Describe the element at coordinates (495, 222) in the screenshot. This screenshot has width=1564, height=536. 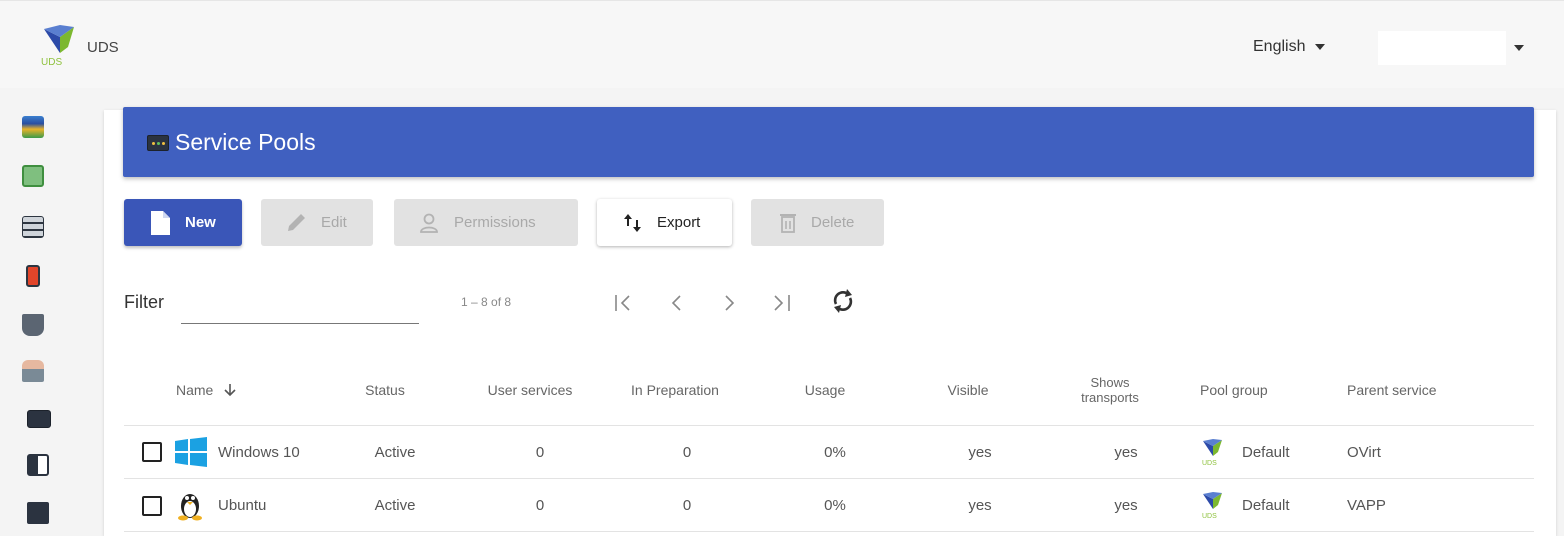
I see `permissions-button-label: Permissions` at that location.